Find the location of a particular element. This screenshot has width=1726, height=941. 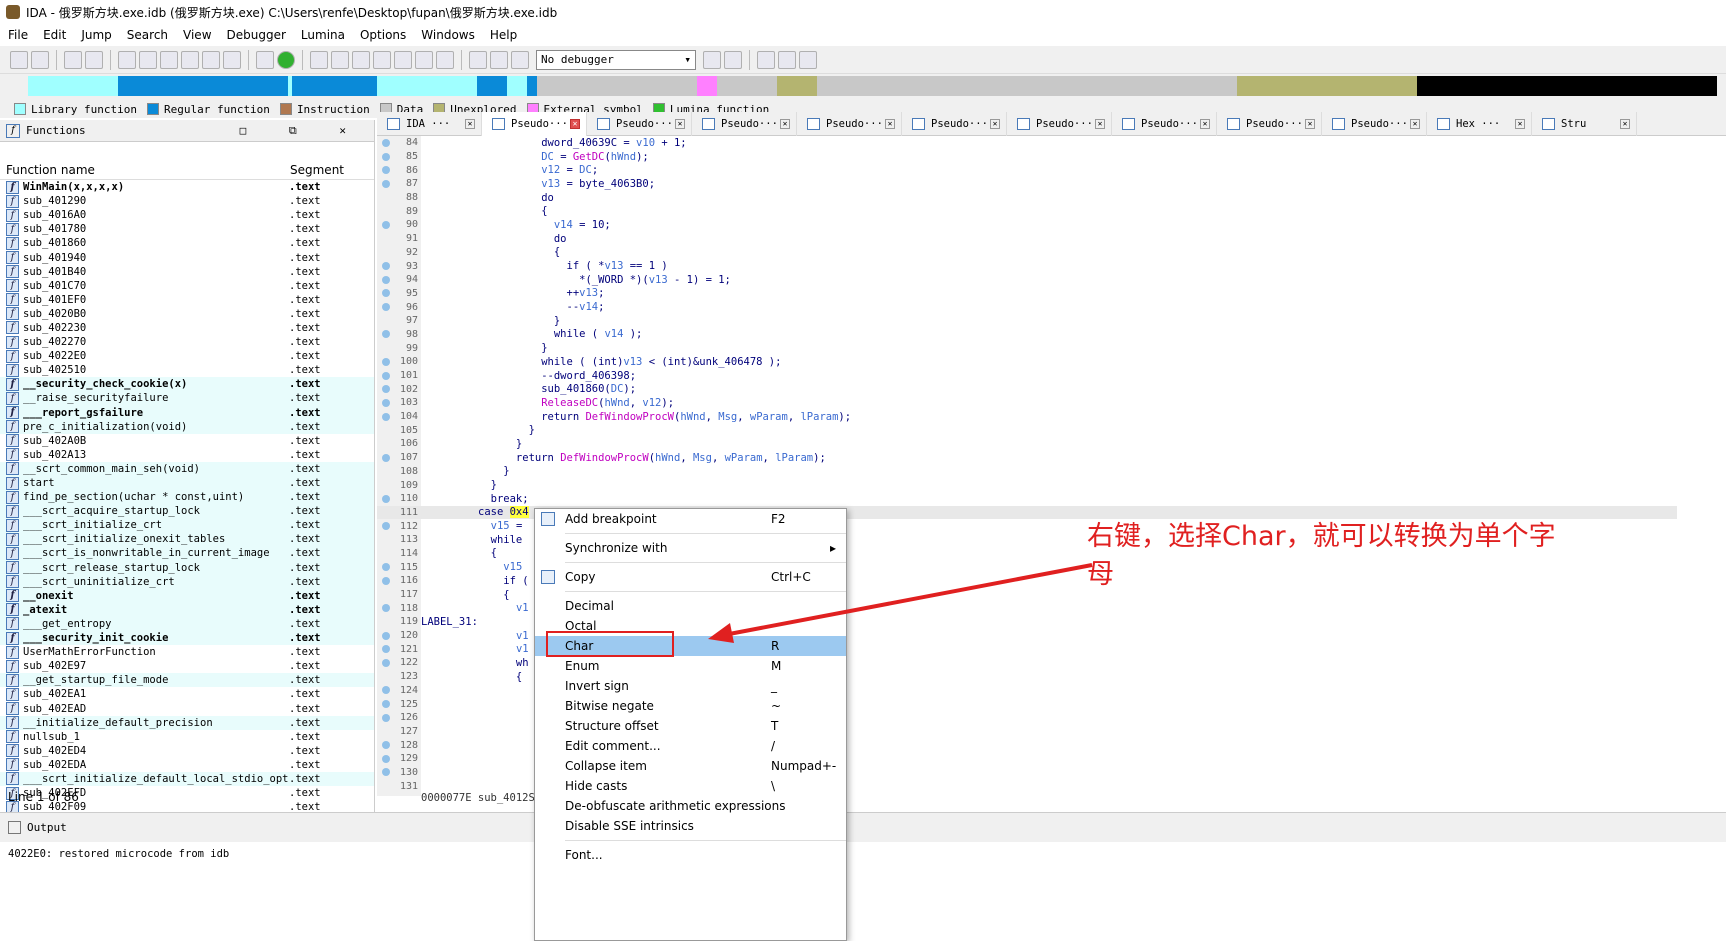

code-line: 90 v14 = 10; is located at coordinates (1027, 225).